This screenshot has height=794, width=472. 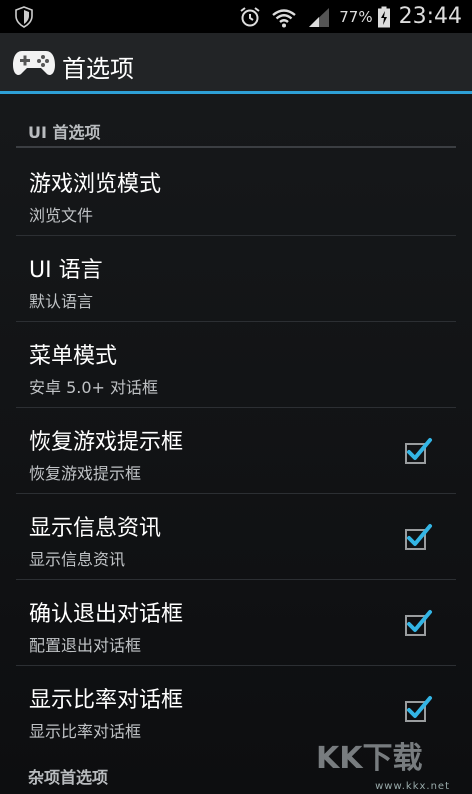 I want to click on alarm-icon, so click(x=250, y=16).